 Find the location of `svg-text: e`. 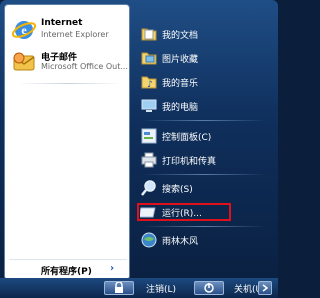

svg-text: e is located at coordinates (24, 30).